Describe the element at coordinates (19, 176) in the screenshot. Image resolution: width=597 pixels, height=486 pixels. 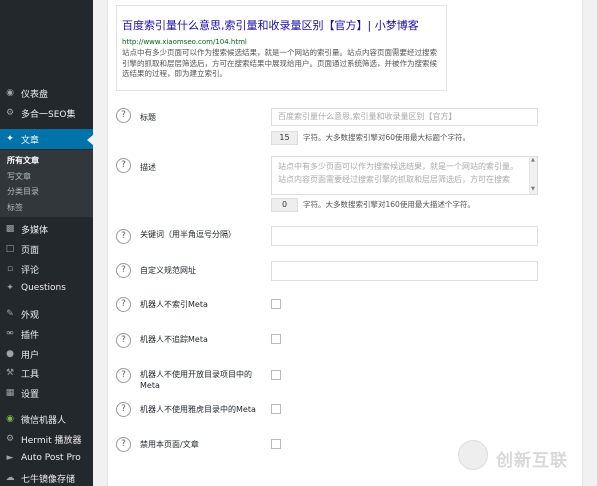
I see `submenu-new-post: 写文章` at that location.